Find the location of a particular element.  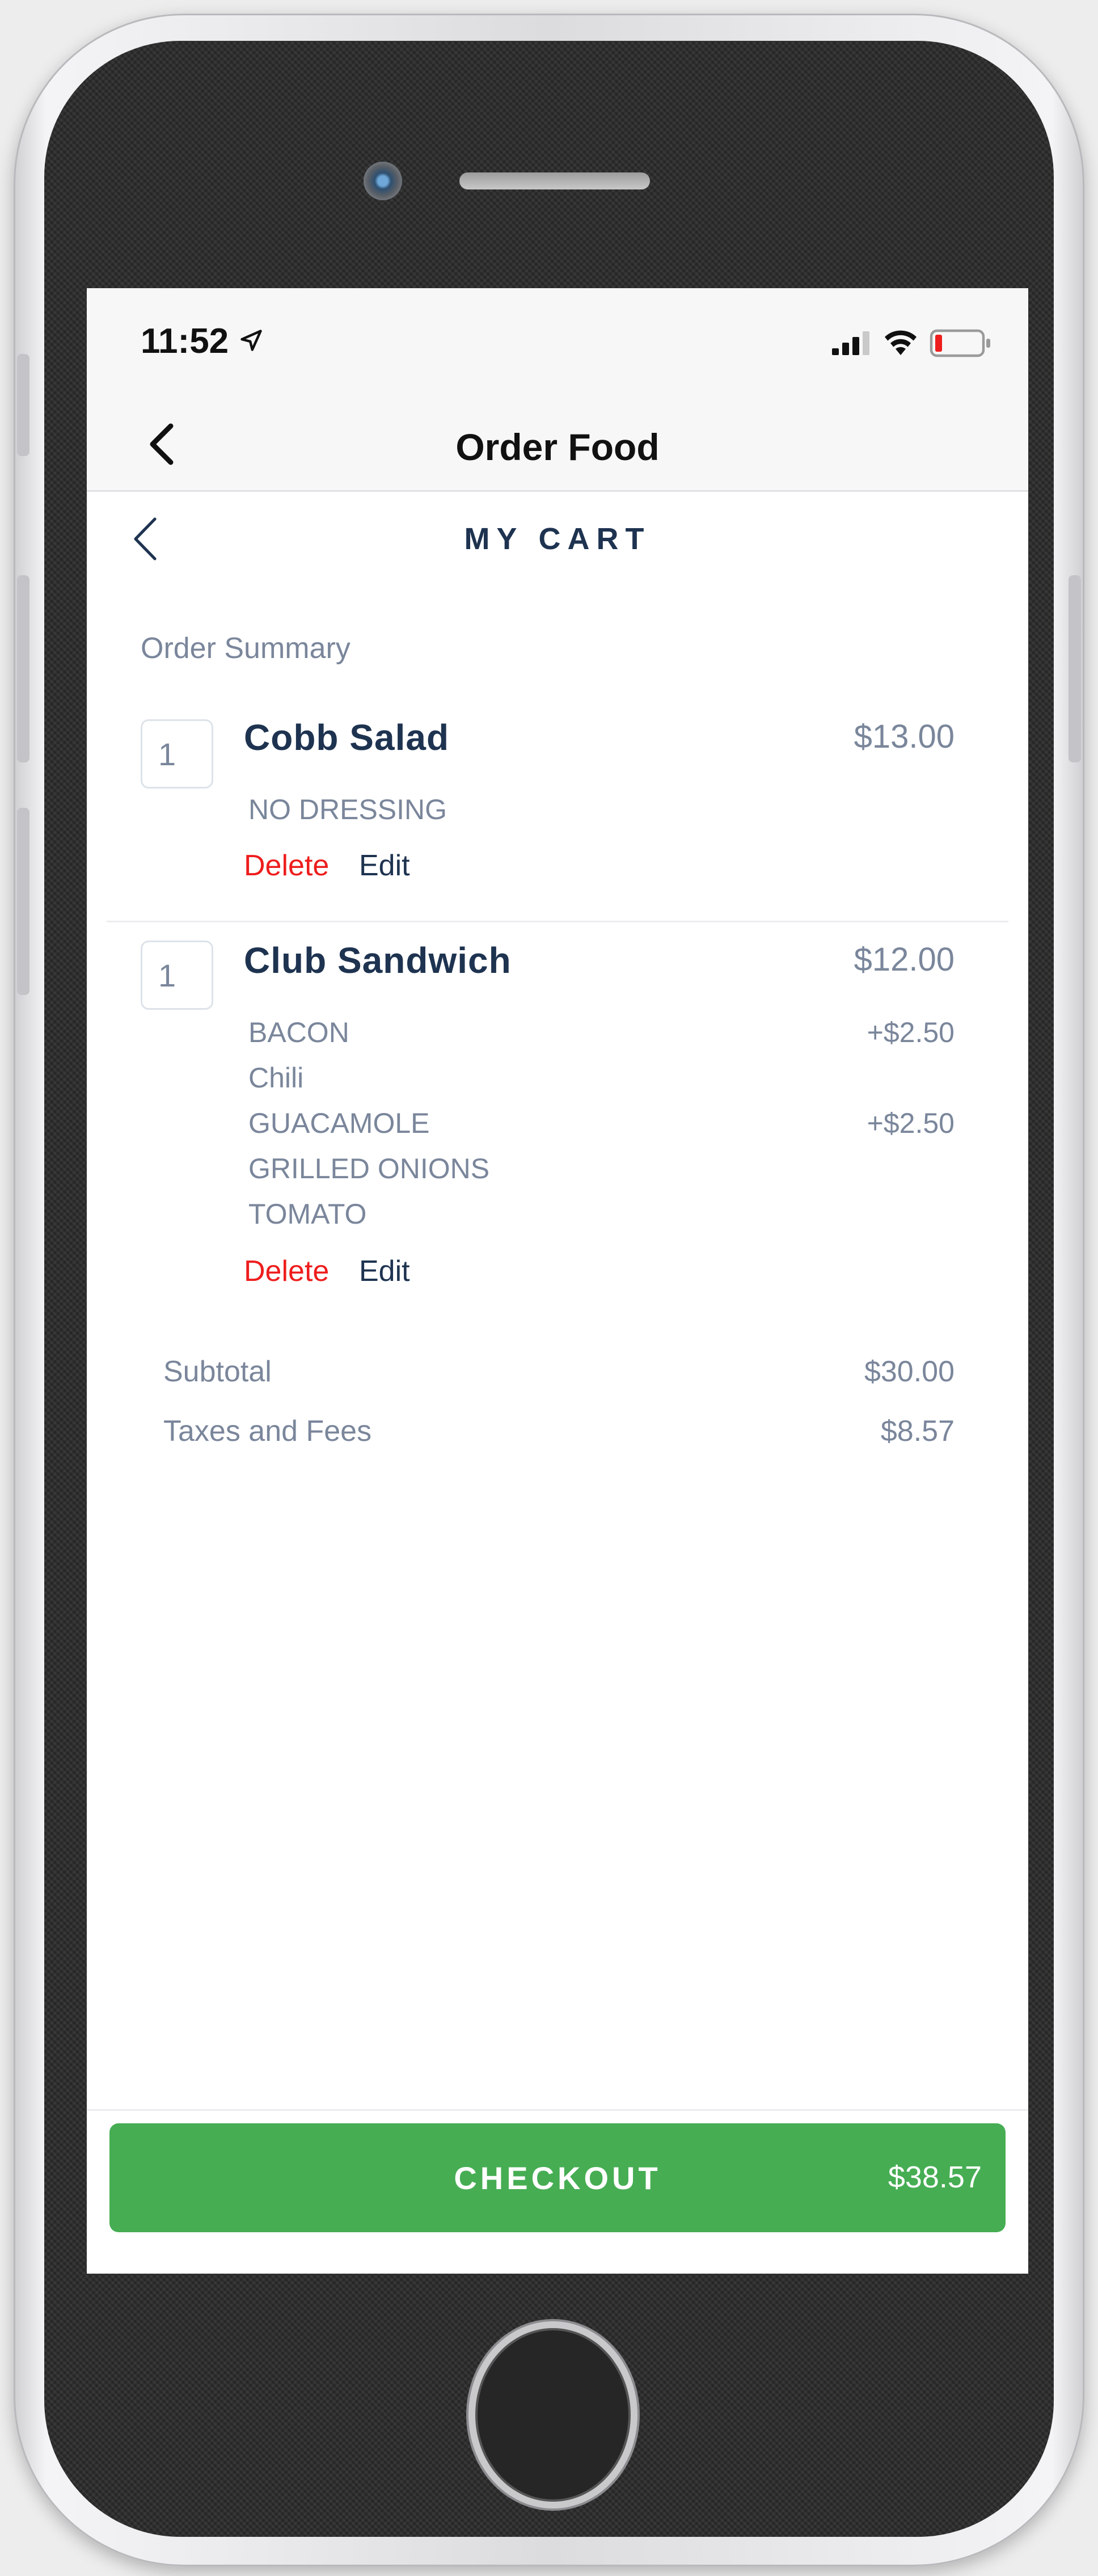

status-bar: 11:52 is located at coordinates (557, 342).